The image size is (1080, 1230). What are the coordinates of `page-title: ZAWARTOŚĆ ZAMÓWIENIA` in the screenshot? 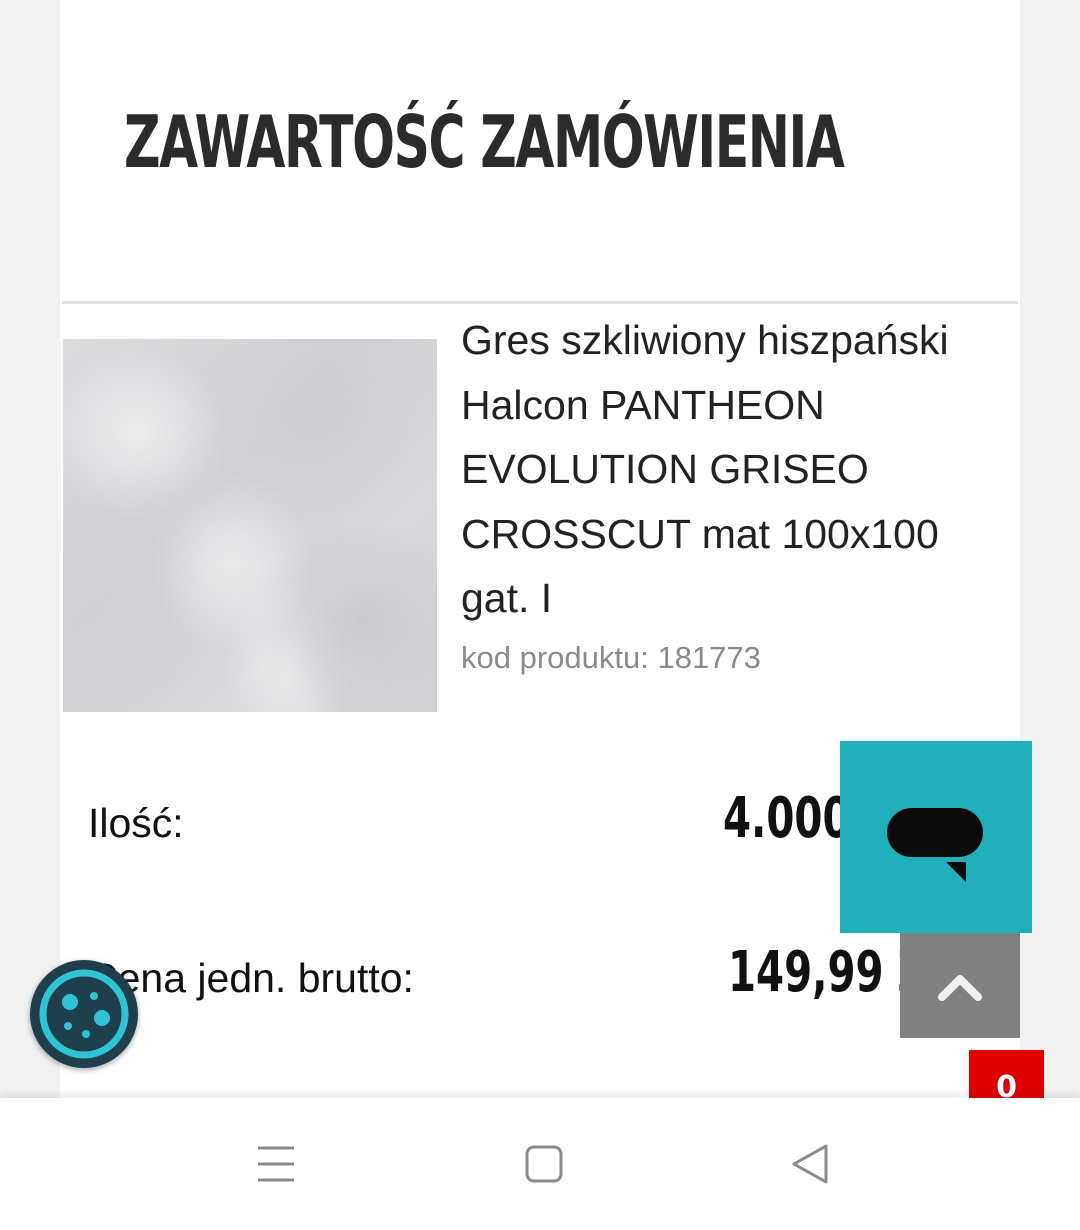 It's located at (484, 142).